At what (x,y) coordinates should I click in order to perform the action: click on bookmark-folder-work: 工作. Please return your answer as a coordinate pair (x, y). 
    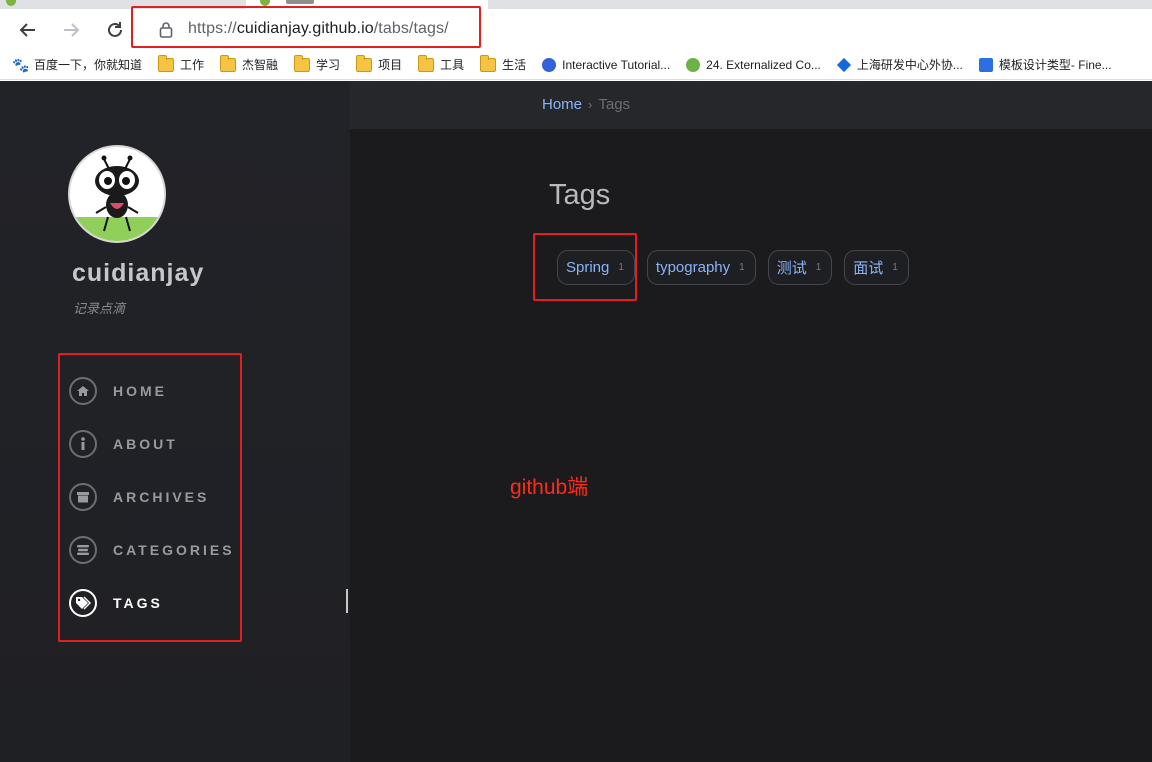
    Looking at the image, I should click on (181, 63).